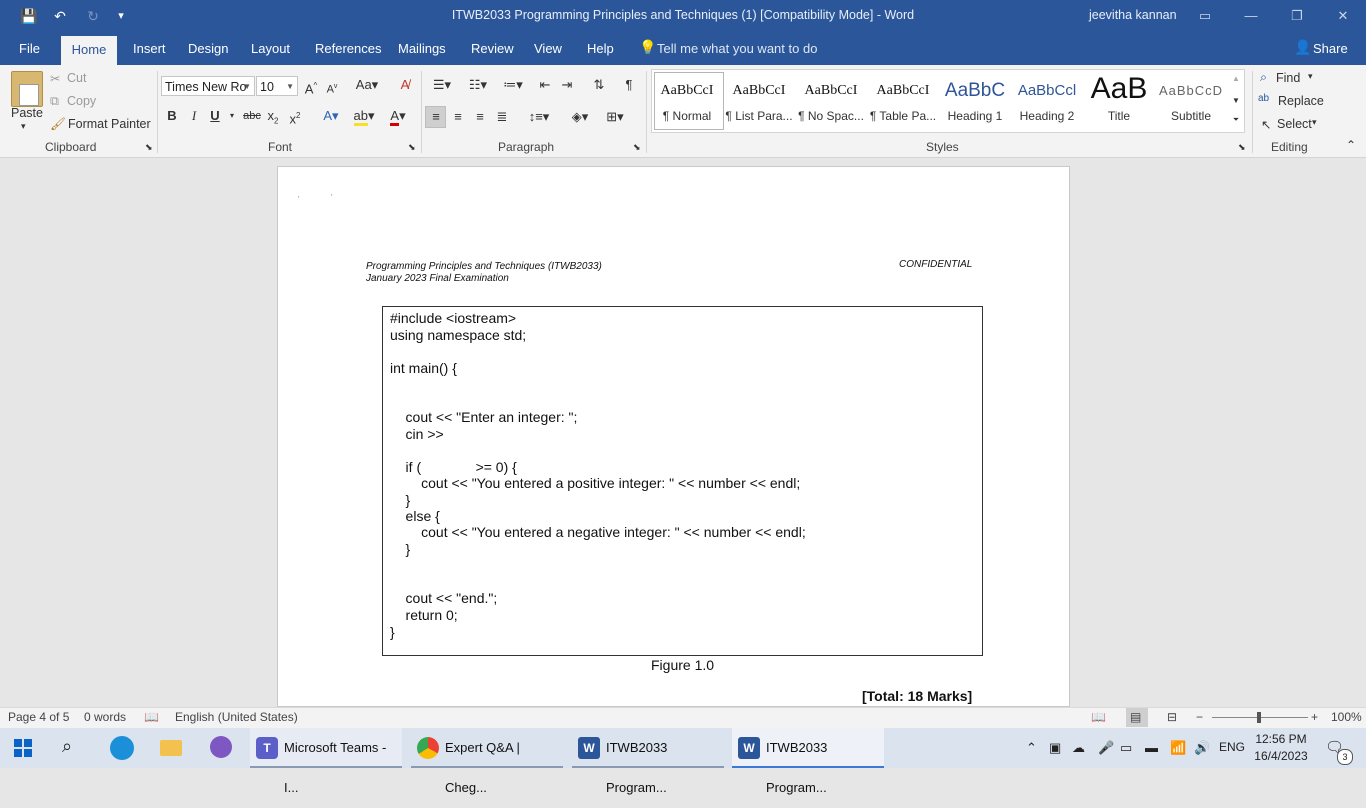  What do you see at coordinates (221, 747) in the screenshot?
I see `copilot-icon` at bounding box center [221, 747].